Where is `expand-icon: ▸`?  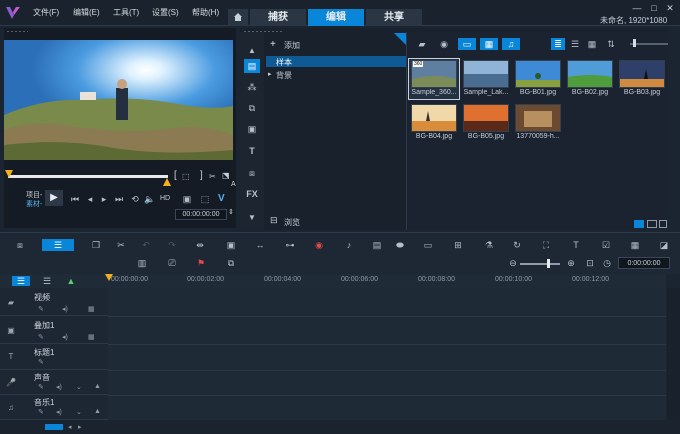
expand-icon: ▸ is located at coordinates (270, 74).